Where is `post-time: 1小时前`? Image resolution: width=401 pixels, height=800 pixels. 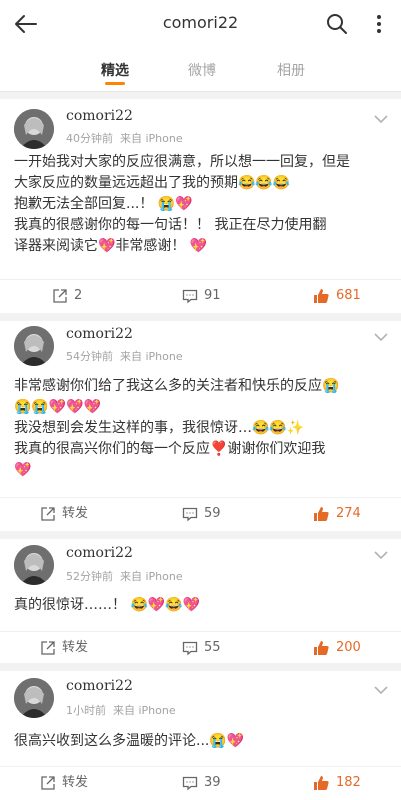 post-time: 1小时前 is located at coordinates (86, 710).